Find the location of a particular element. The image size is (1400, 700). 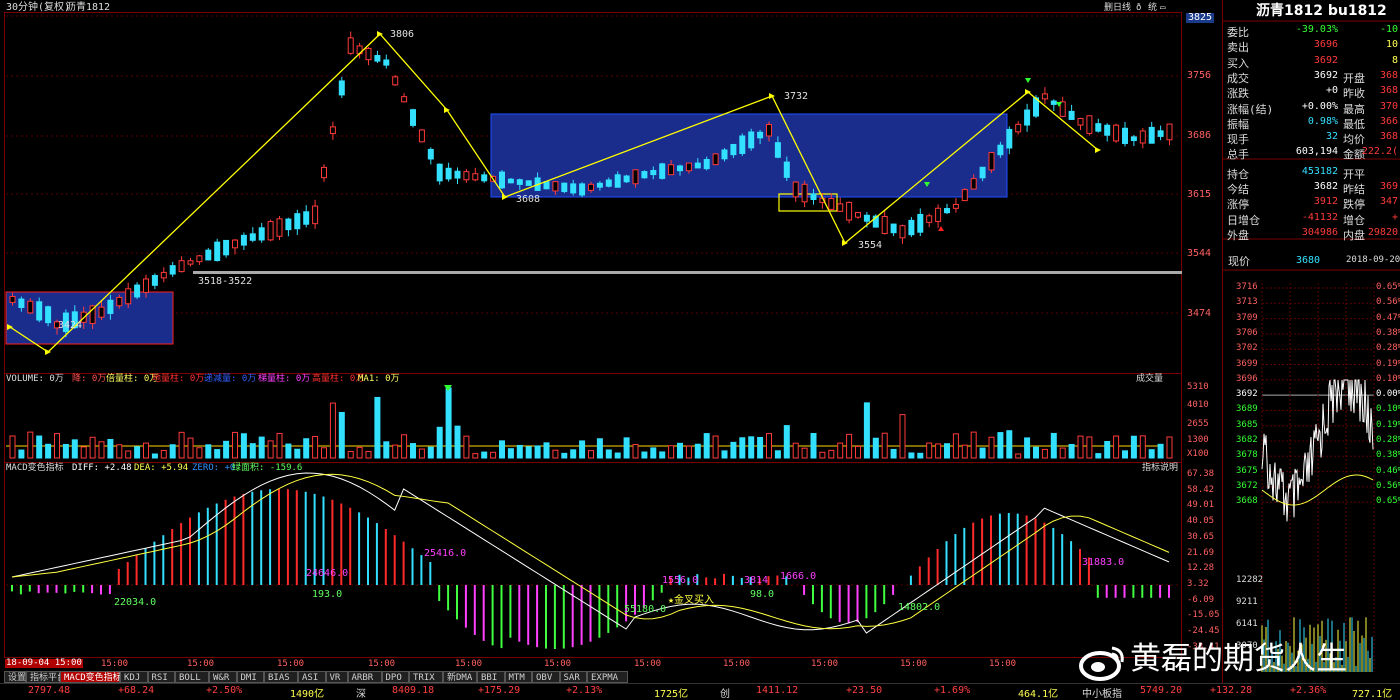

mini-price-label: 12282 is located at coordinates (1250, 580).